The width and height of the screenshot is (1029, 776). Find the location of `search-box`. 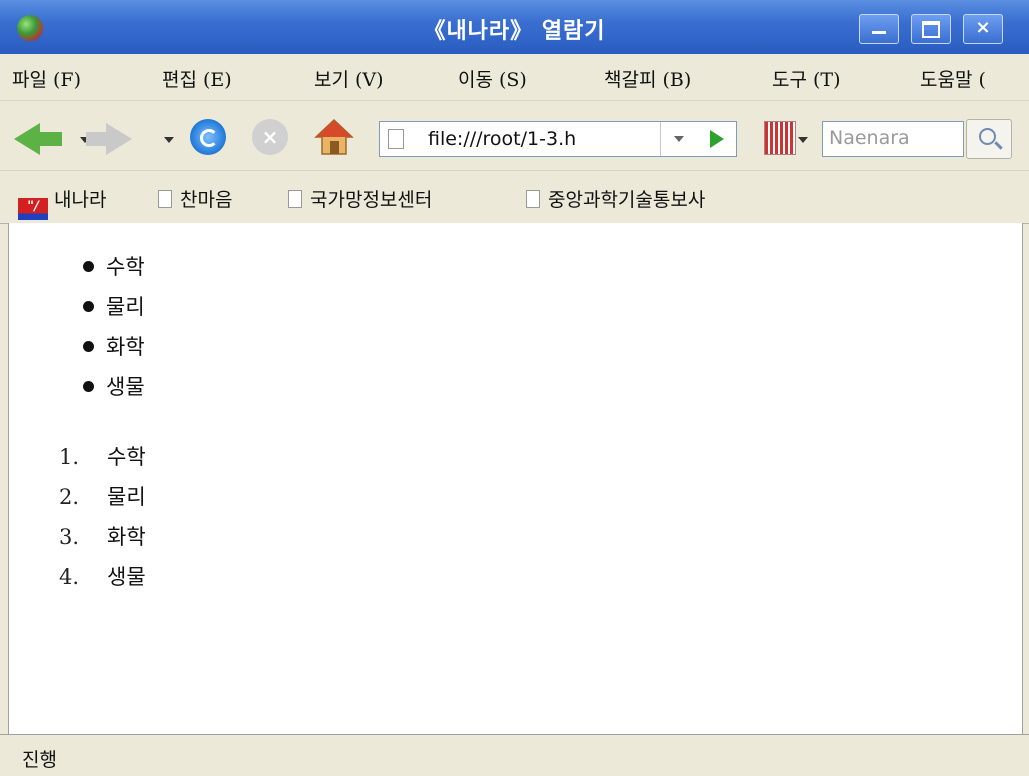

search-box is located at coordinates (893, 139).